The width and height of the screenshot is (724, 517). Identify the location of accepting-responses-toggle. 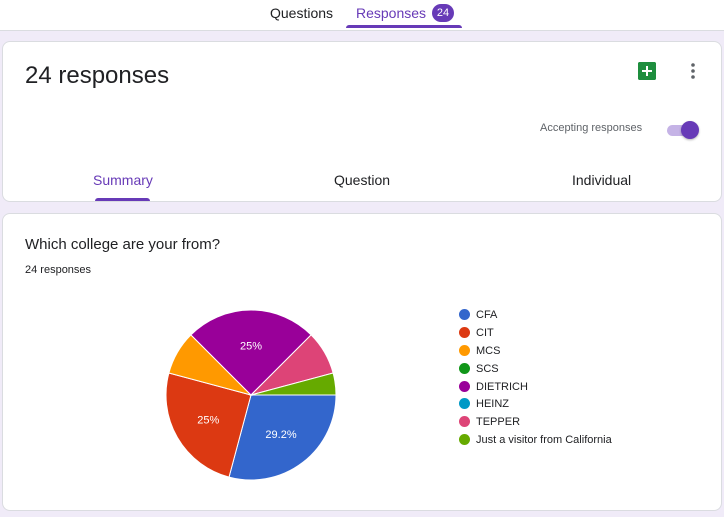
(683, 130).